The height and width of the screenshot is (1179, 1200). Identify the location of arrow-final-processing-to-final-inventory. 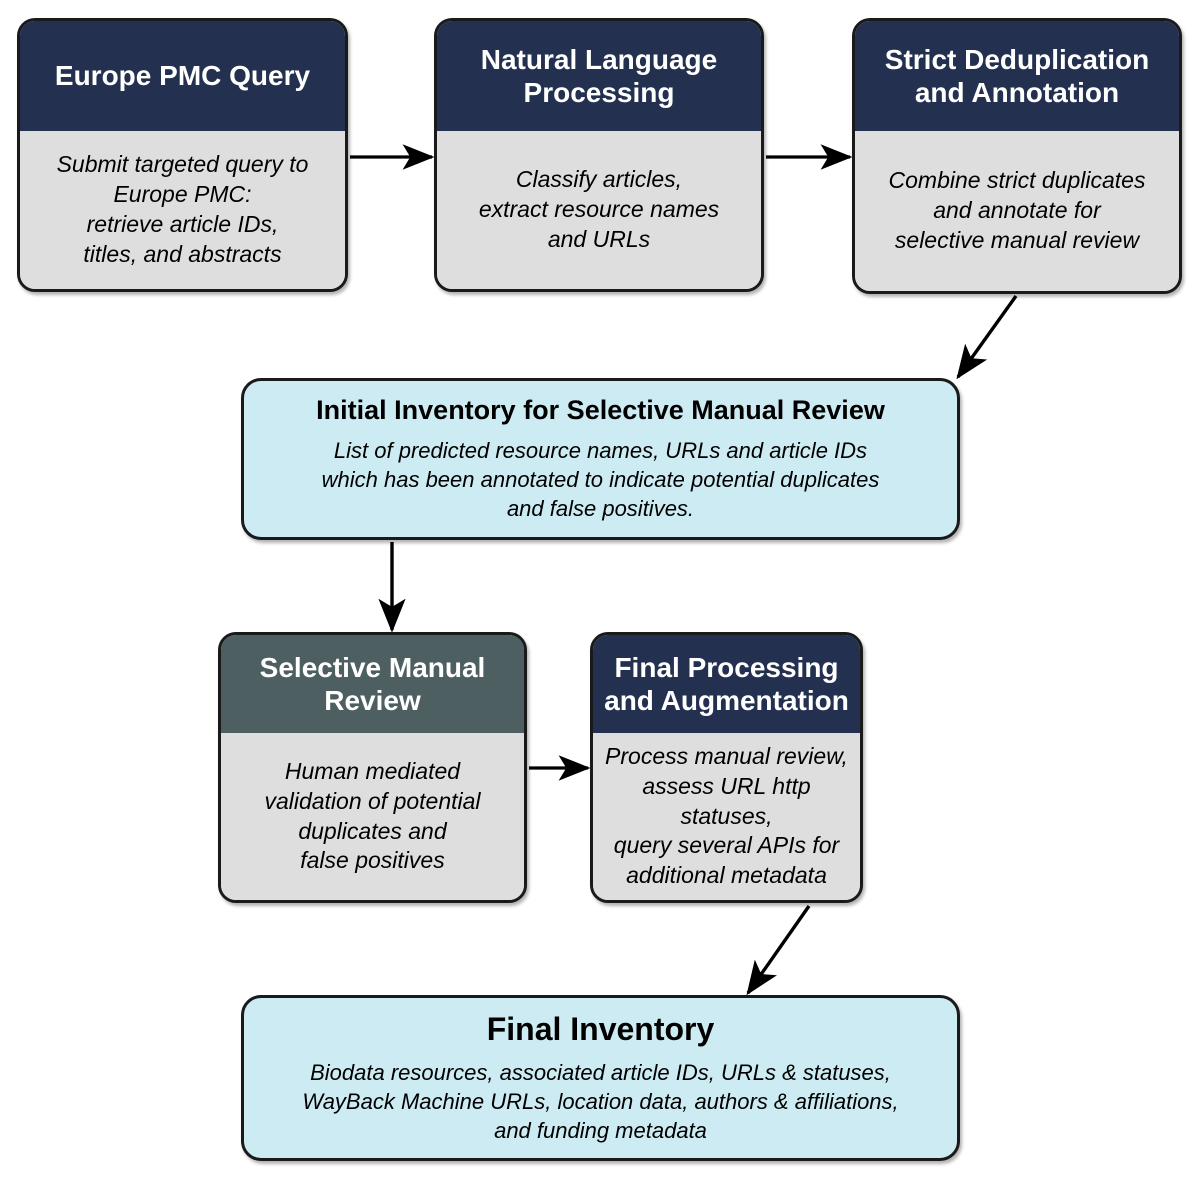
(778, 950).